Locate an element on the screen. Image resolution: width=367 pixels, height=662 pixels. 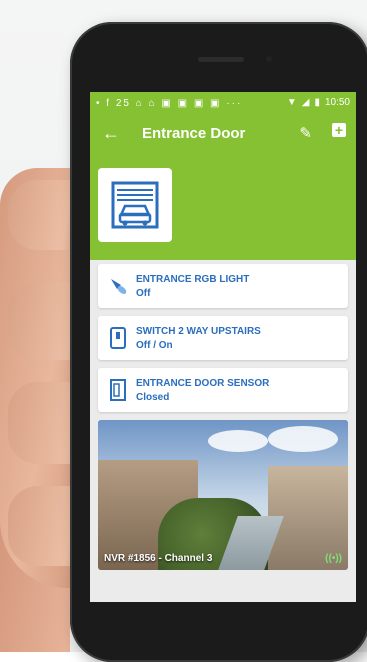
device-name: ENTRANCE RGB LIGHT is located at coordinates (193, 279).